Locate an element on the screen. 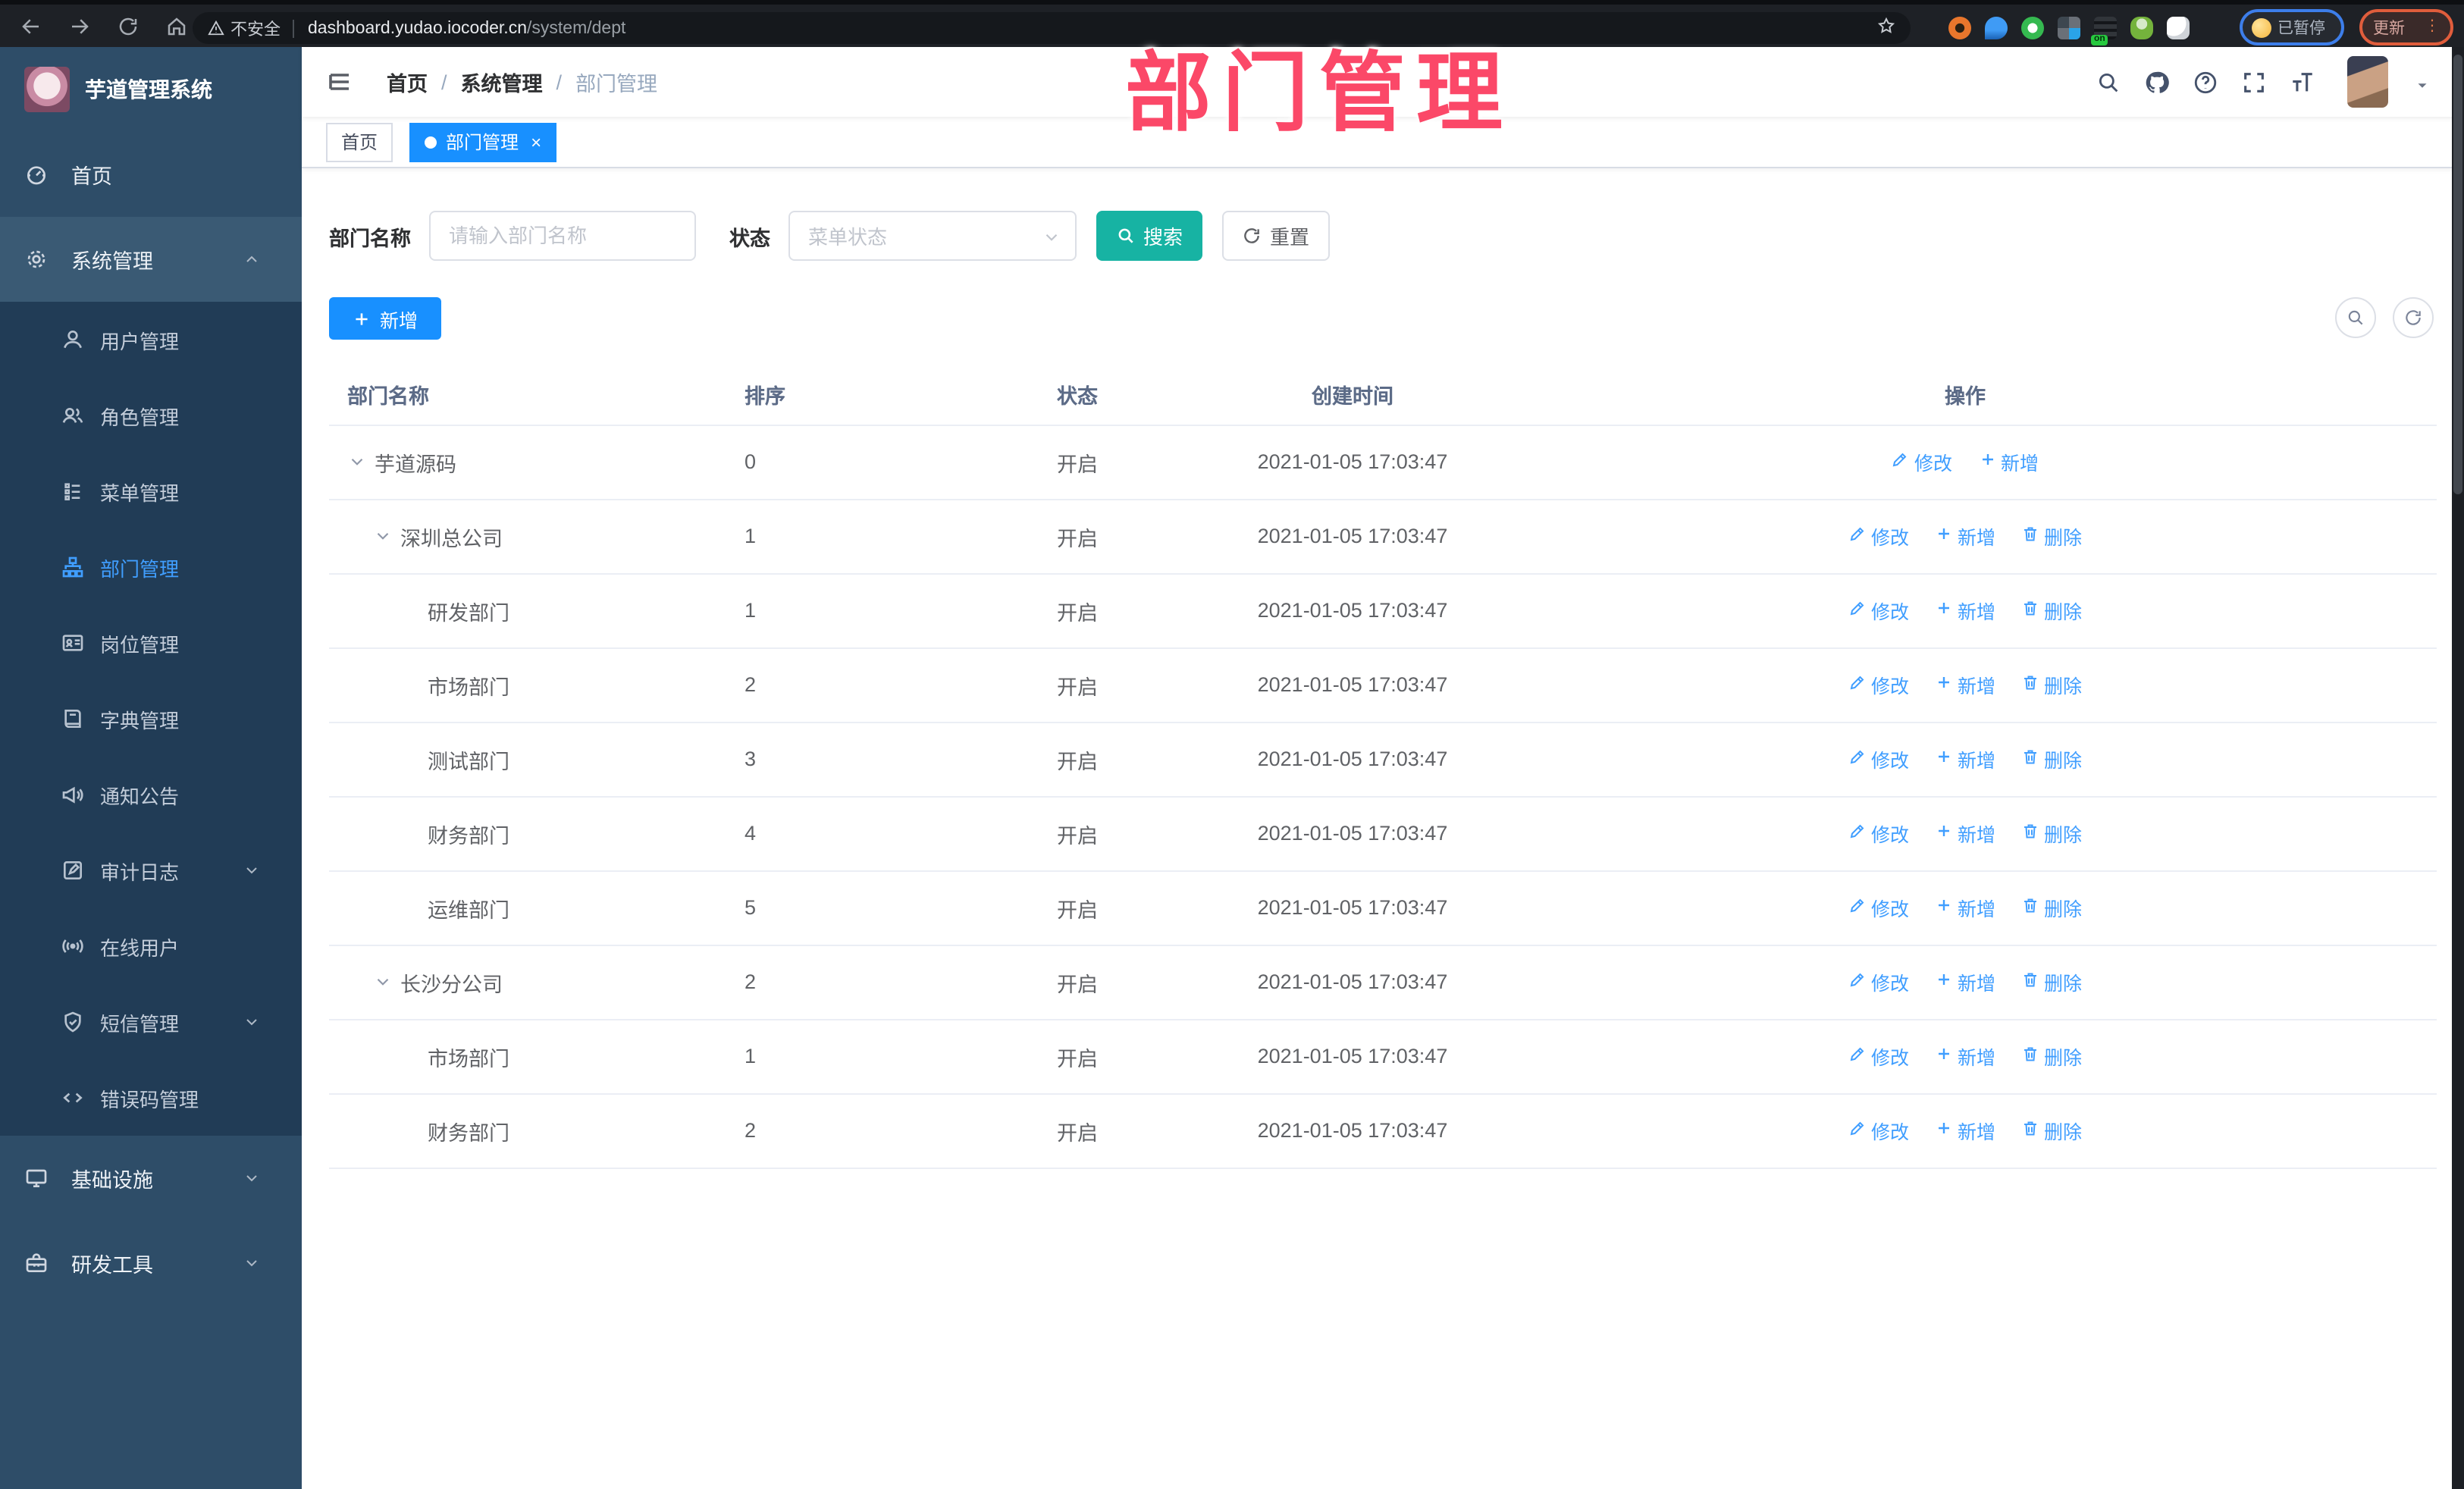  bookmark-star-icon is located at coordinates (1886, 28).